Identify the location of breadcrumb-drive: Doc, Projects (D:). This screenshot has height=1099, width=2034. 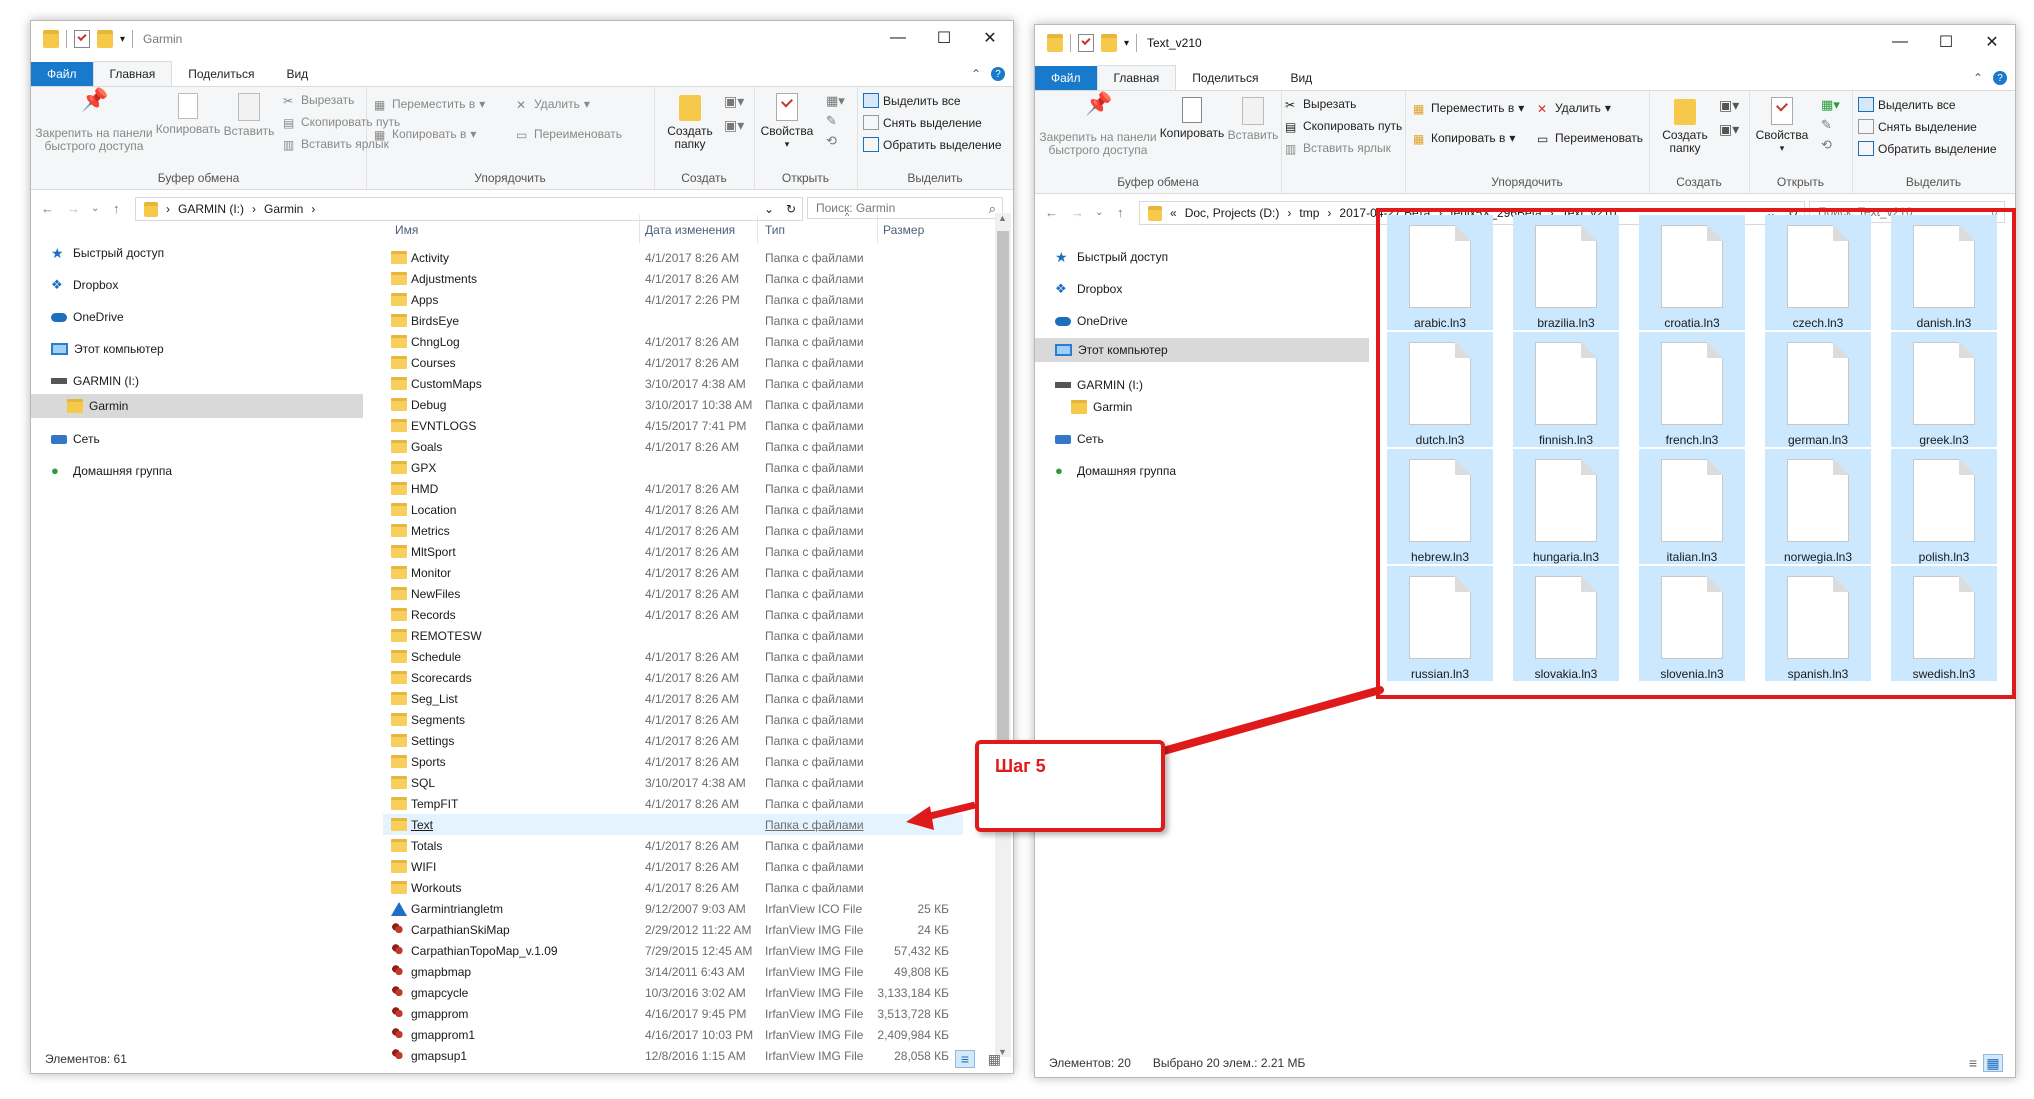
(1232, 213).